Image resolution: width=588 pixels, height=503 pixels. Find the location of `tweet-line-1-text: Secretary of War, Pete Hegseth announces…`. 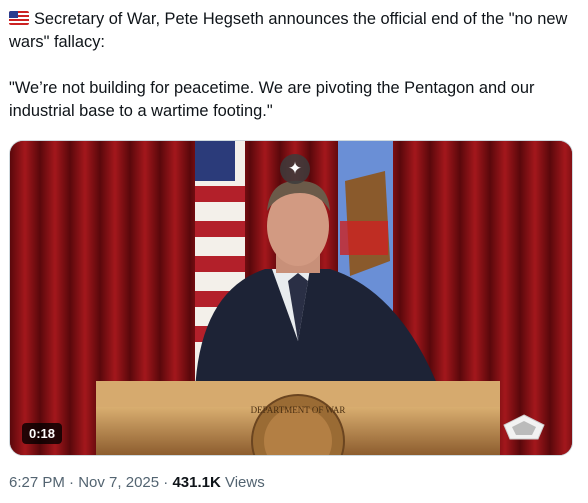

tweet-line-1-text: Secretary of War, Pete Hegseth announces… is located at coordinates (288, 30).